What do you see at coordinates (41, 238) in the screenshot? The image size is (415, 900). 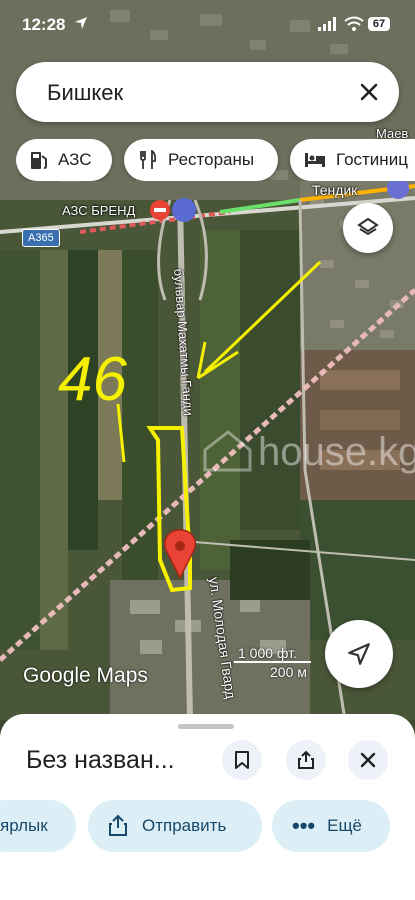 I see `route-badge: A365` at bounding box center [41, 238].